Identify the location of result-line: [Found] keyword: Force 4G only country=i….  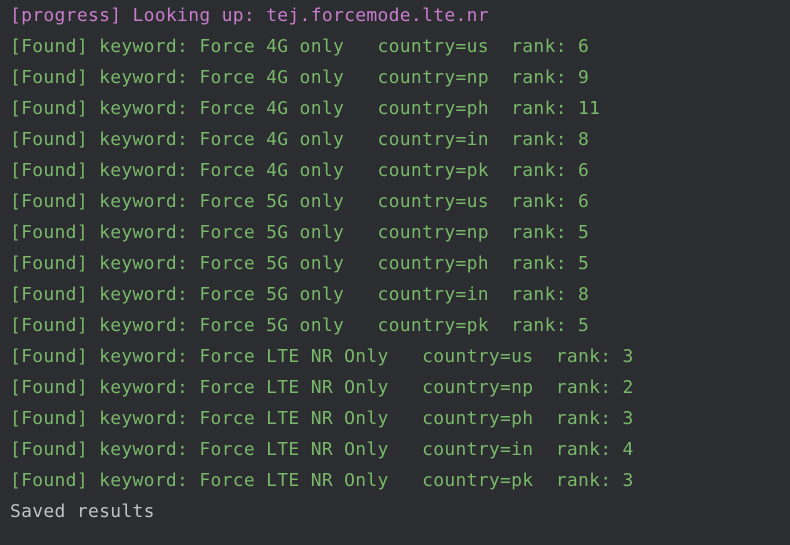
(300, 139).